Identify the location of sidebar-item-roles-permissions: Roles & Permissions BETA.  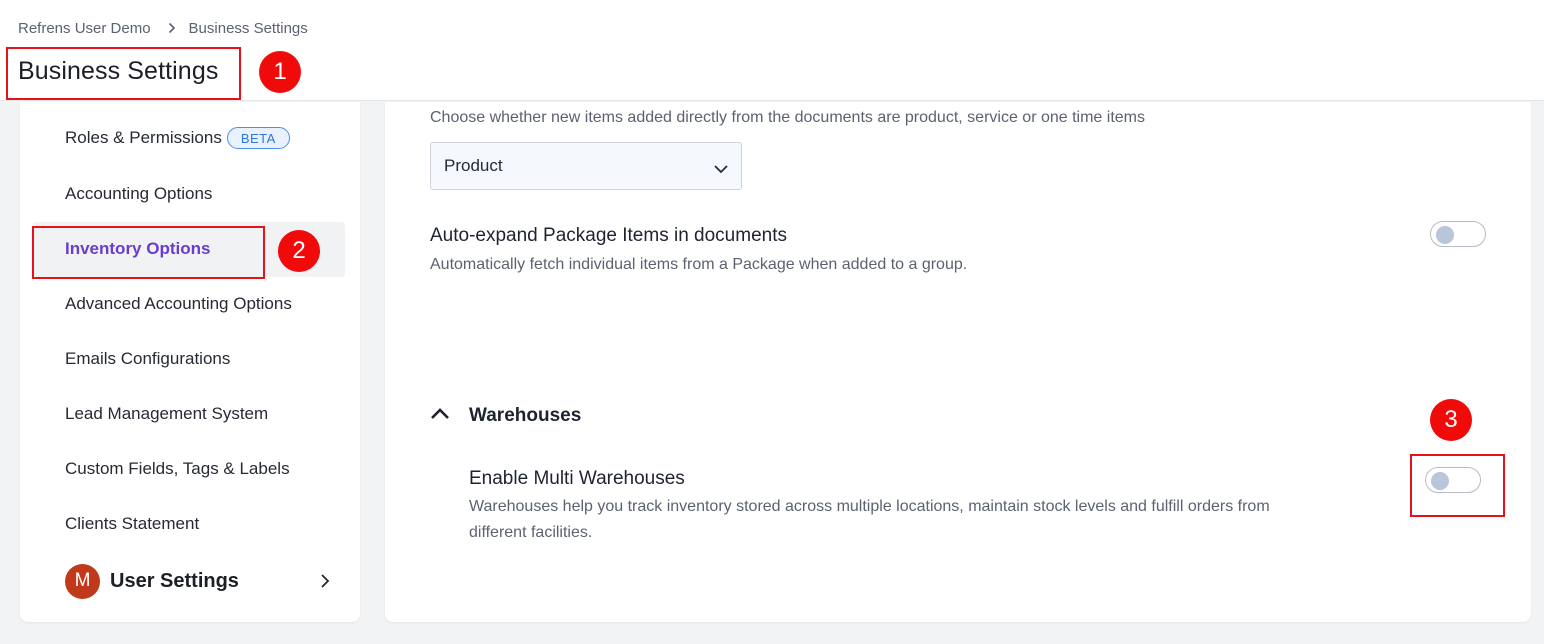
(177, 138).